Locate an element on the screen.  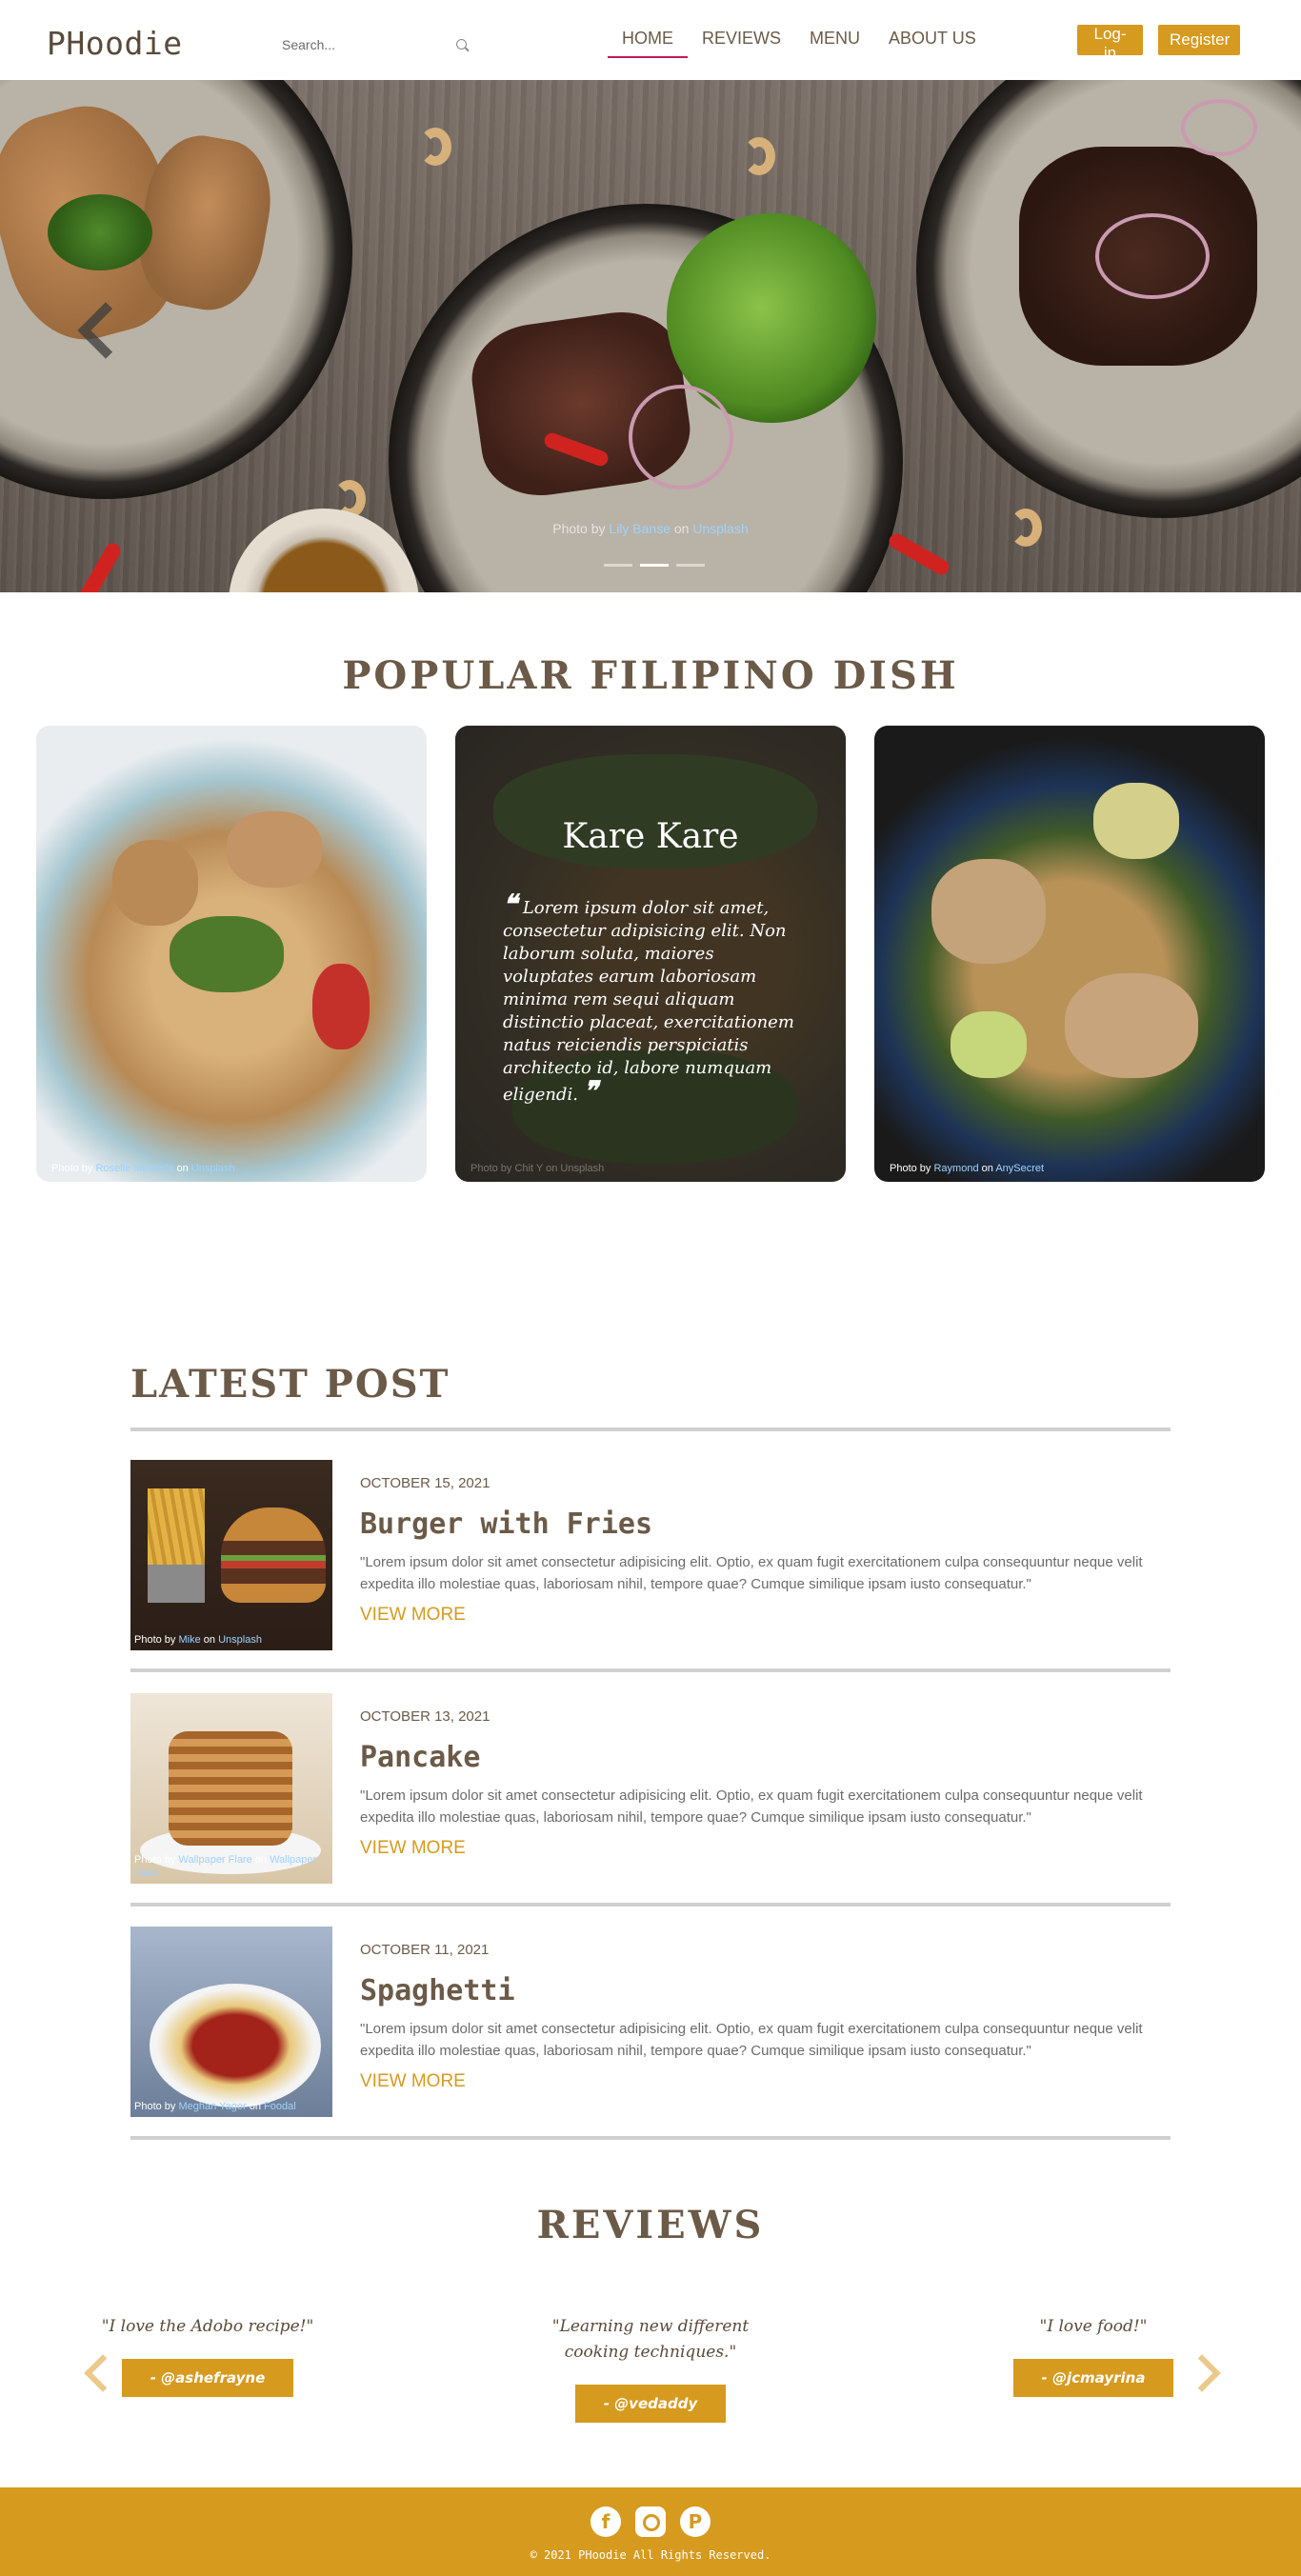
quote-close-icon: ❞ is located at coordinates (590, 1091).